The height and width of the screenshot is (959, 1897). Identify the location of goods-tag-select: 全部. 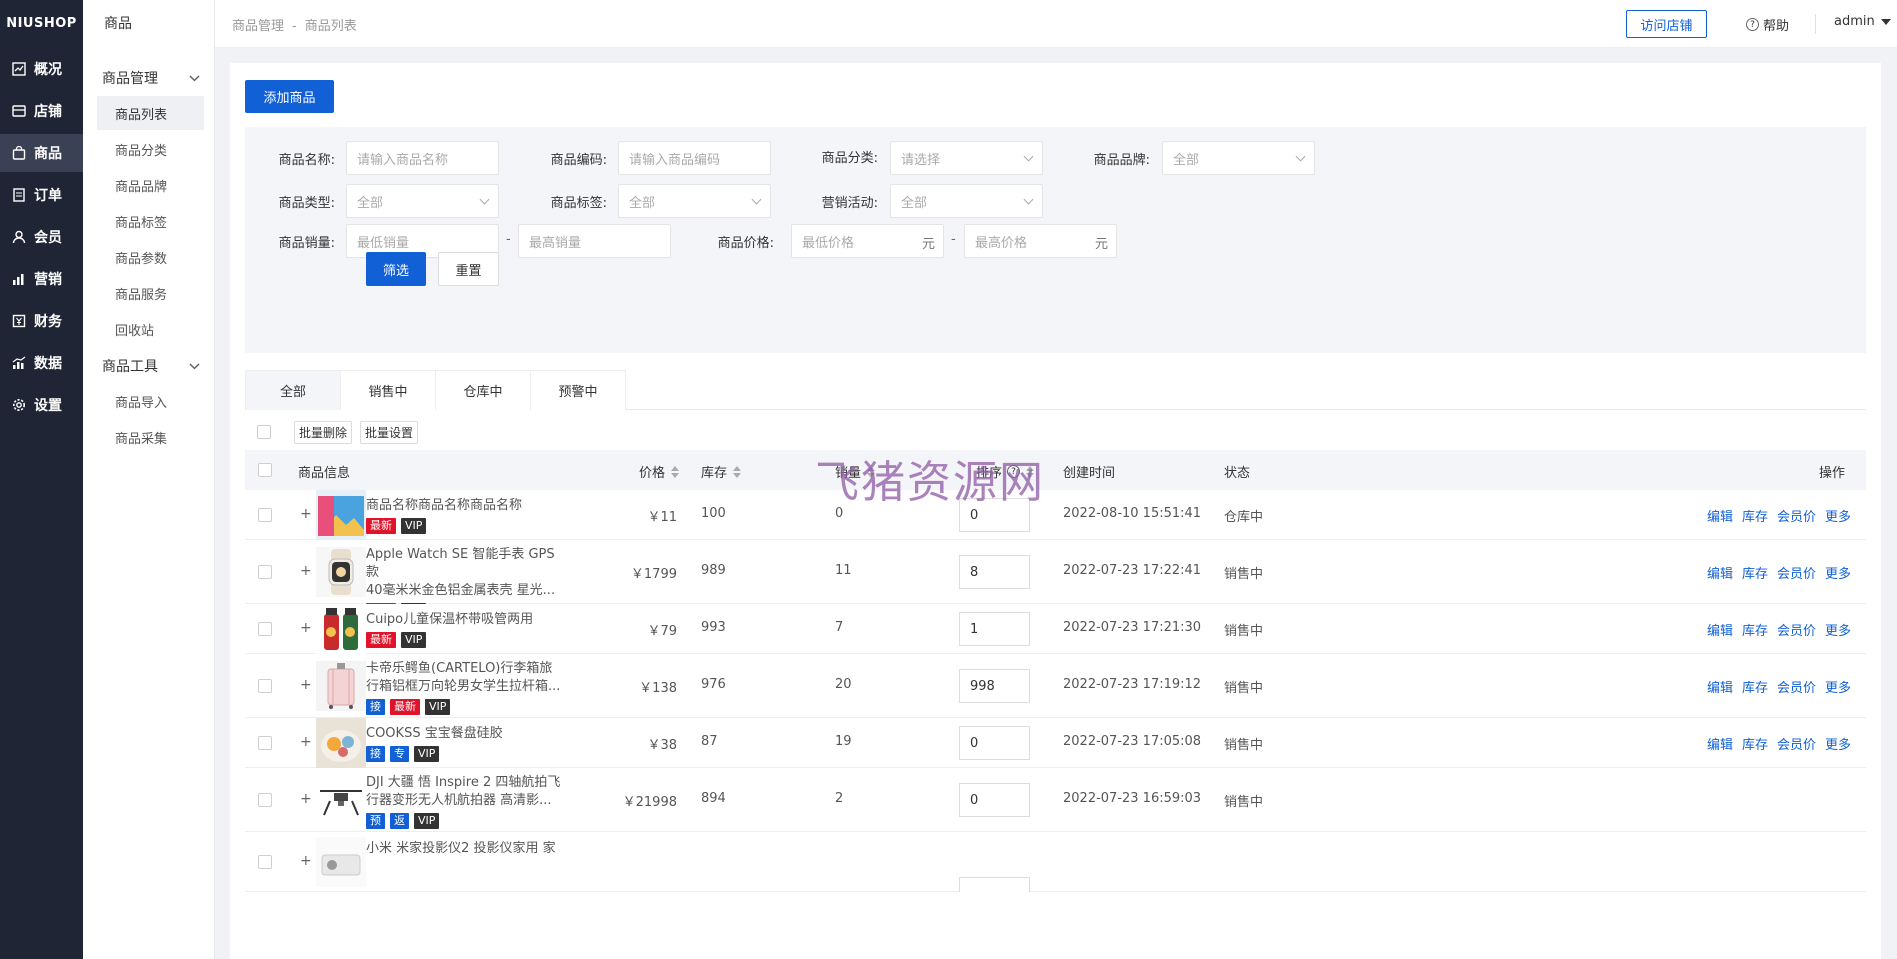
(694, 201).